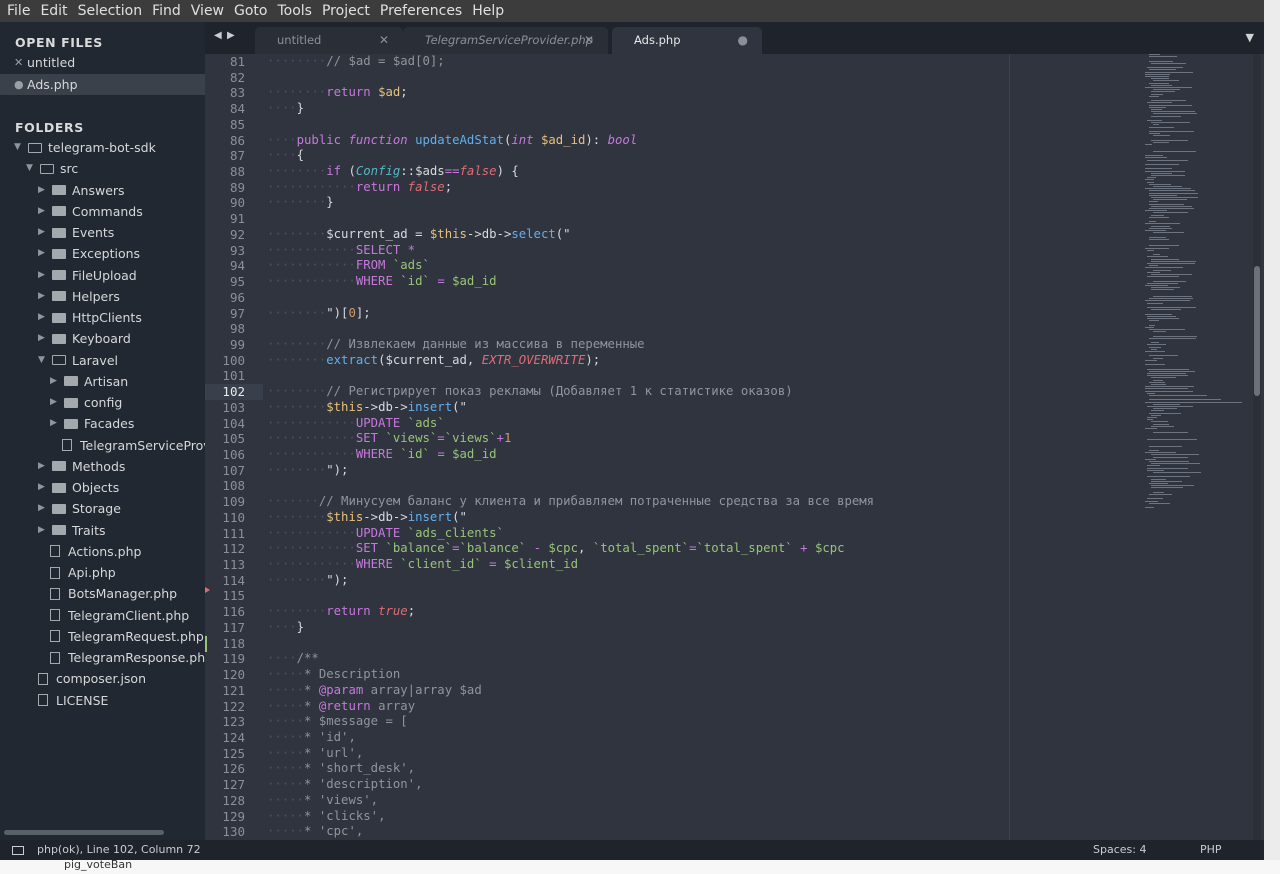  Describe the element at coordinates (345, 785) in the screenshot. I see `code-line: ·····* 'description',` at that location.